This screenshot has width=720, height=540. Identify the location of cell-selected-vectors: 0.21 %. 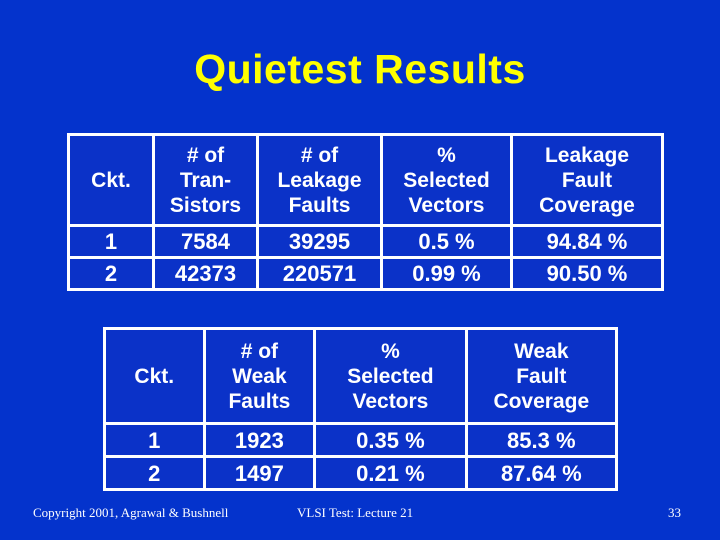
(390, 473).